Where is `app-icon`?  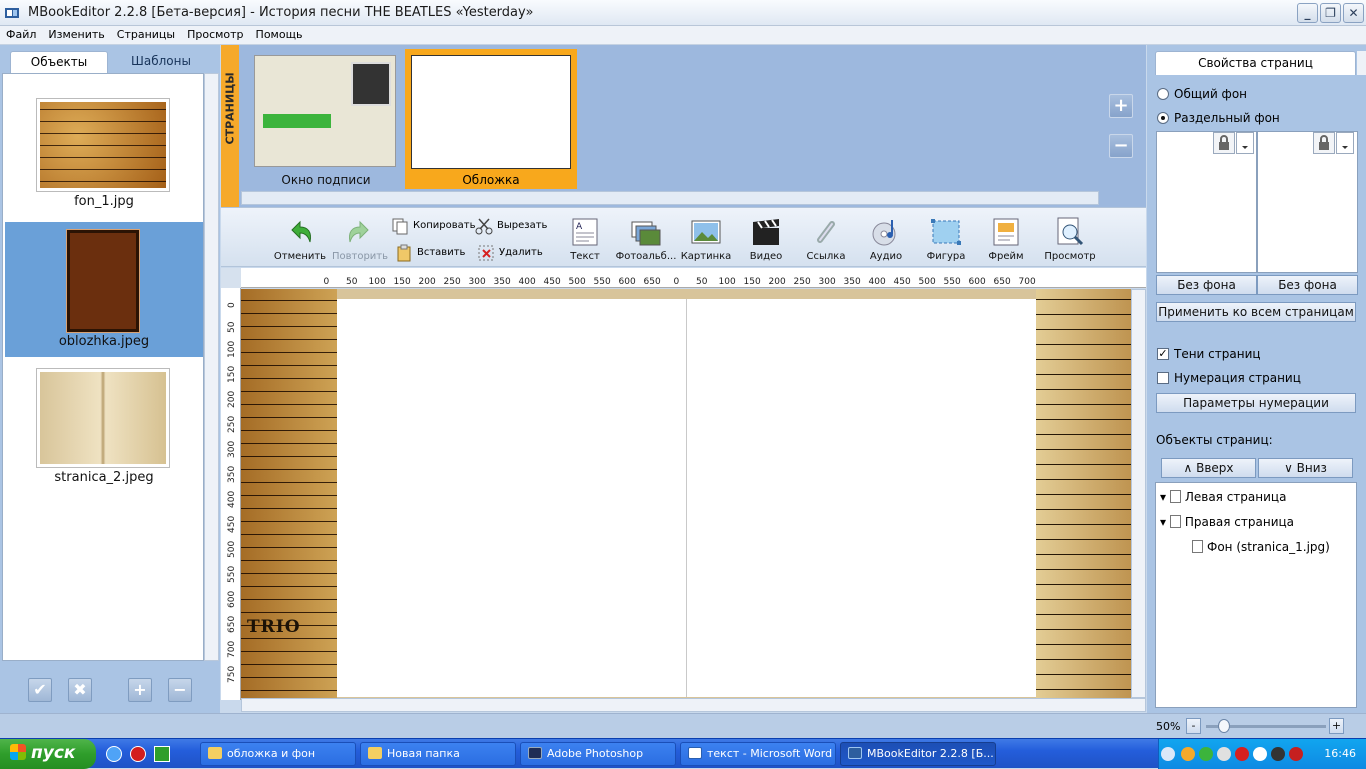 app-icon is located at coordinates (855, 753).